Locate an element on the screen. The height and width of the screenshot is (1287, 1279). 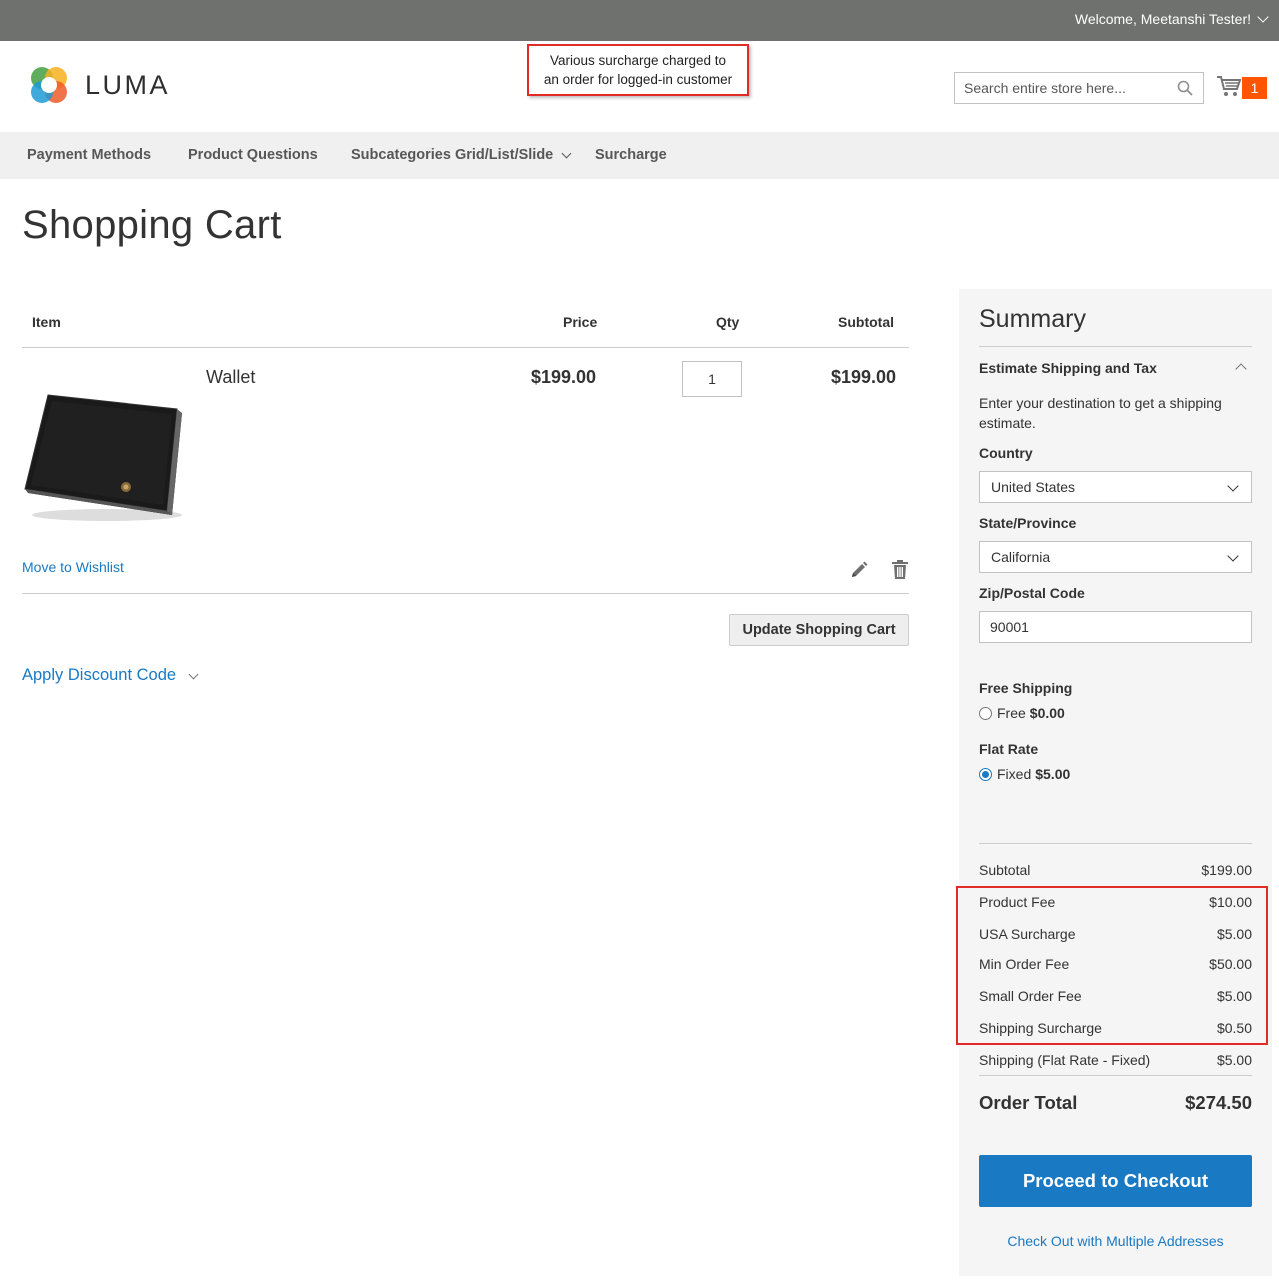
trash-icon is located at coordinates (900, 569).